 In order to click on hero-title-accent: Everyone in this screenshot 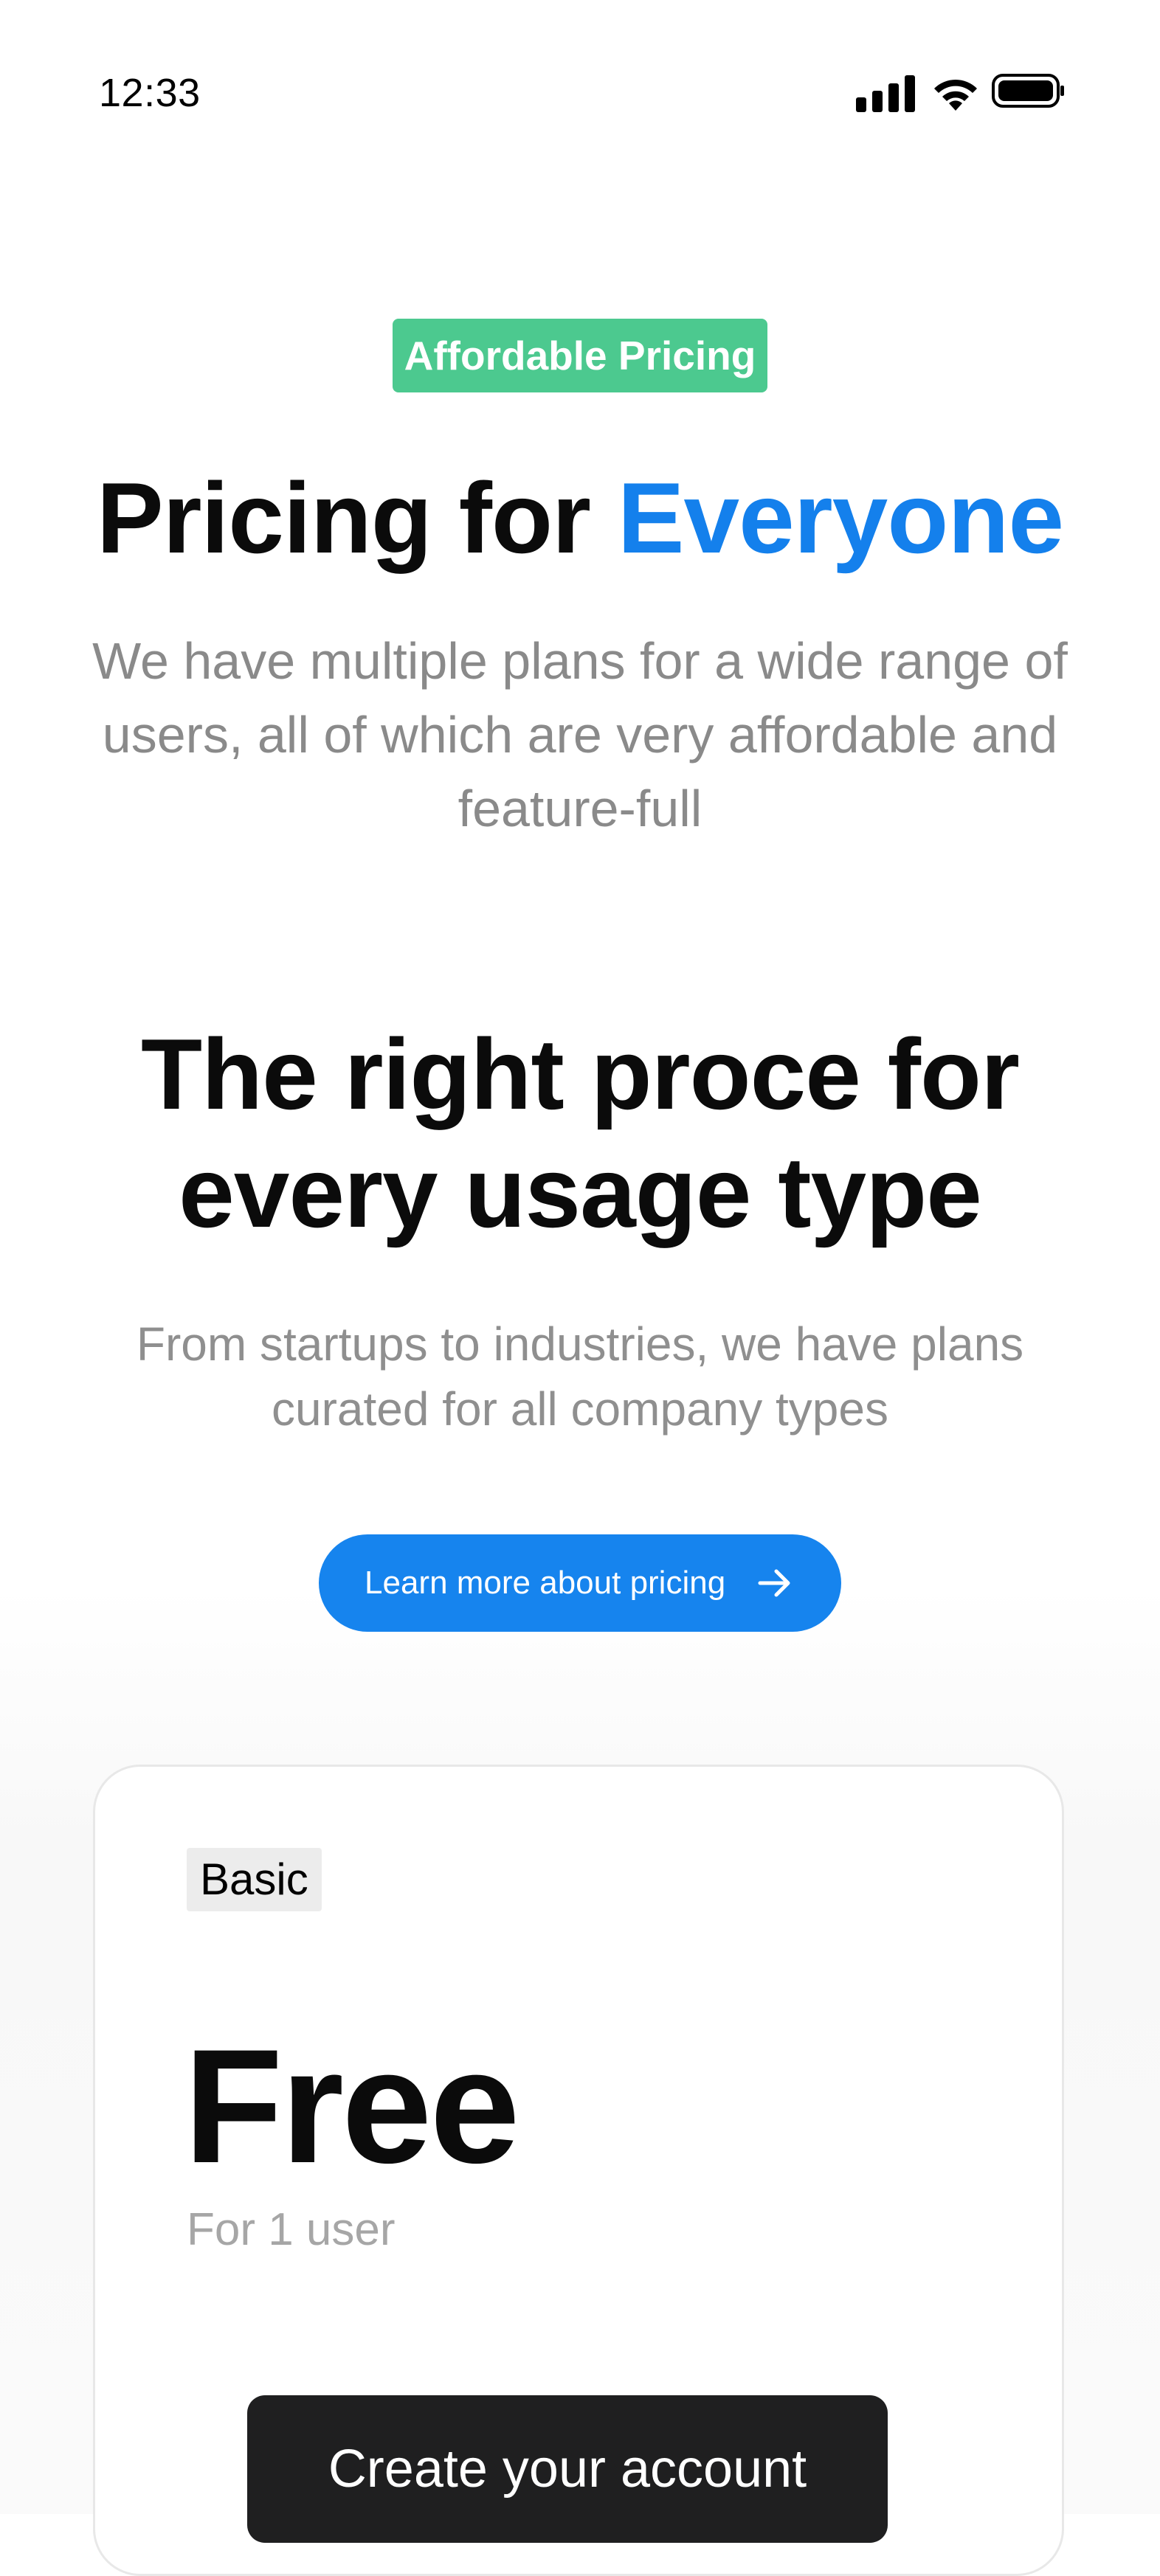, I will do `click(840, 518)`.